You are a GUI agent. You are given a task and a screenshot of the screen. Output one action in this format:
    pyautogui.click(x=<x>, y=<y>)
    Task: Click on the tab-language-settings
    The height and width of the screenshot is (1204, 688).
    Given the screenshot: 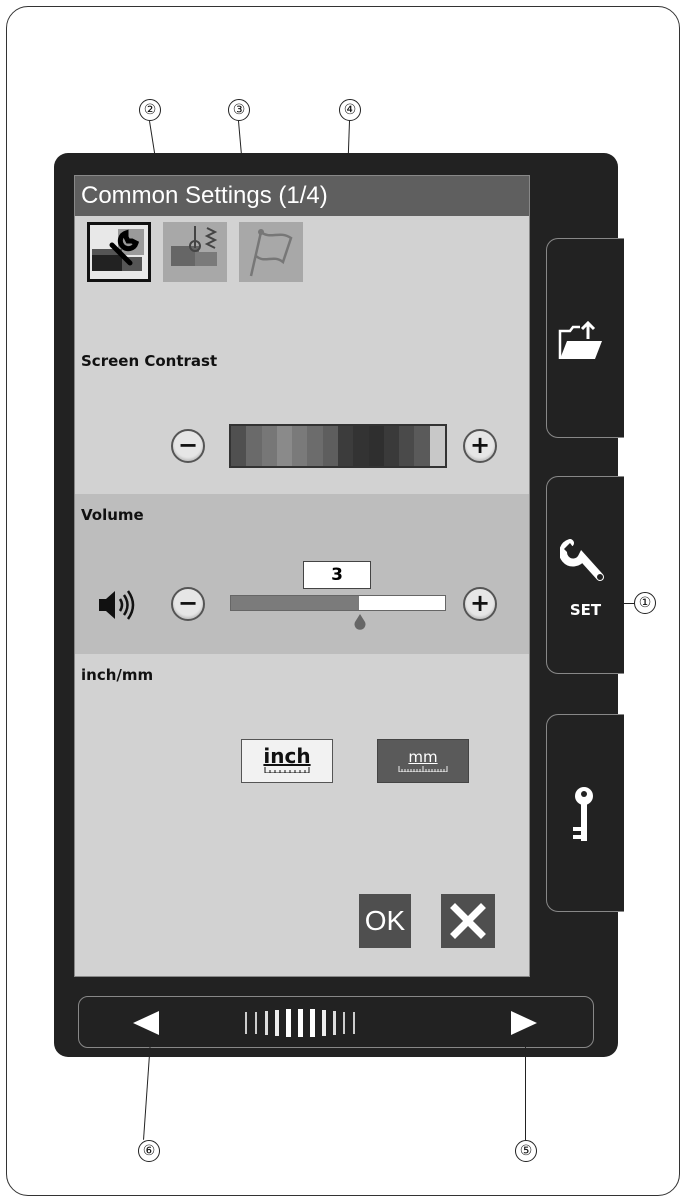 What is the action you would take?
    pyautogui.click(x=271, y=252)
    